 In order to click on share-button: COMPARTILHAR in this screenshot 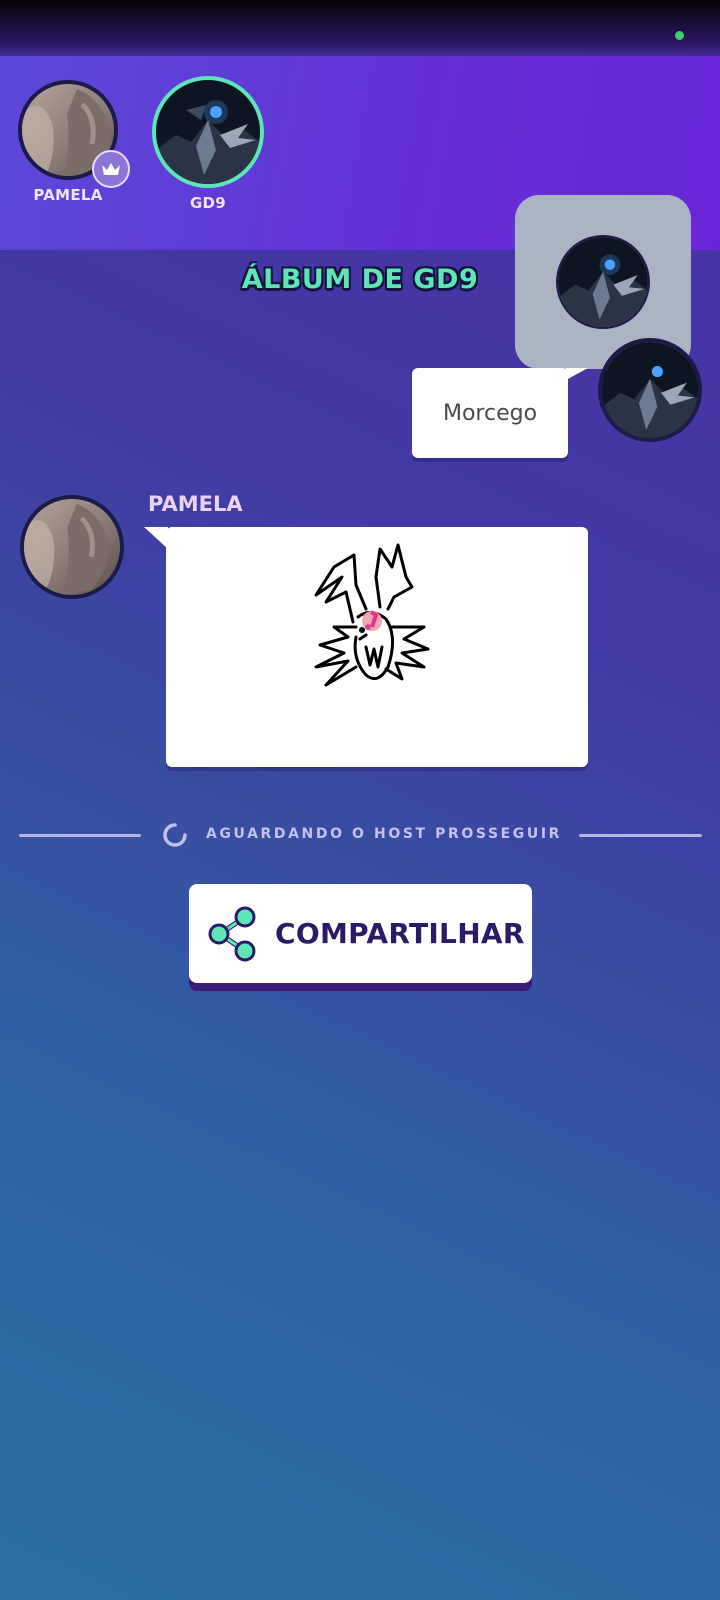, I will do `click(360, 933)`.